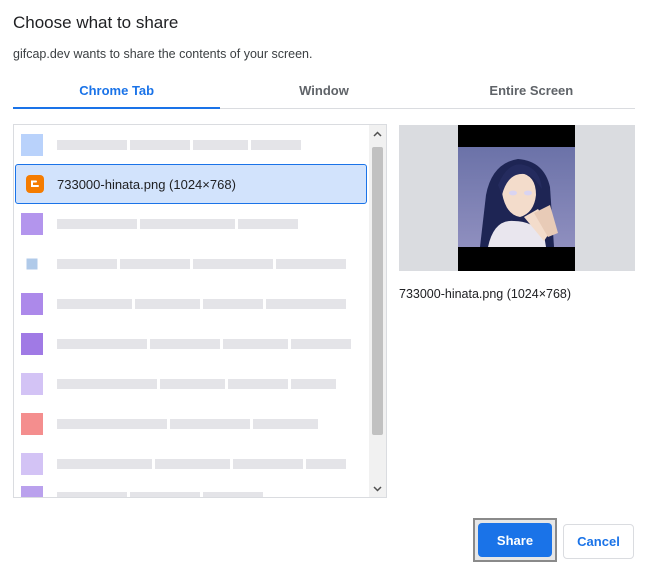 This screenshot has width=650, height=569. I want to click on scrollbar-thumb, so click(377, 291).